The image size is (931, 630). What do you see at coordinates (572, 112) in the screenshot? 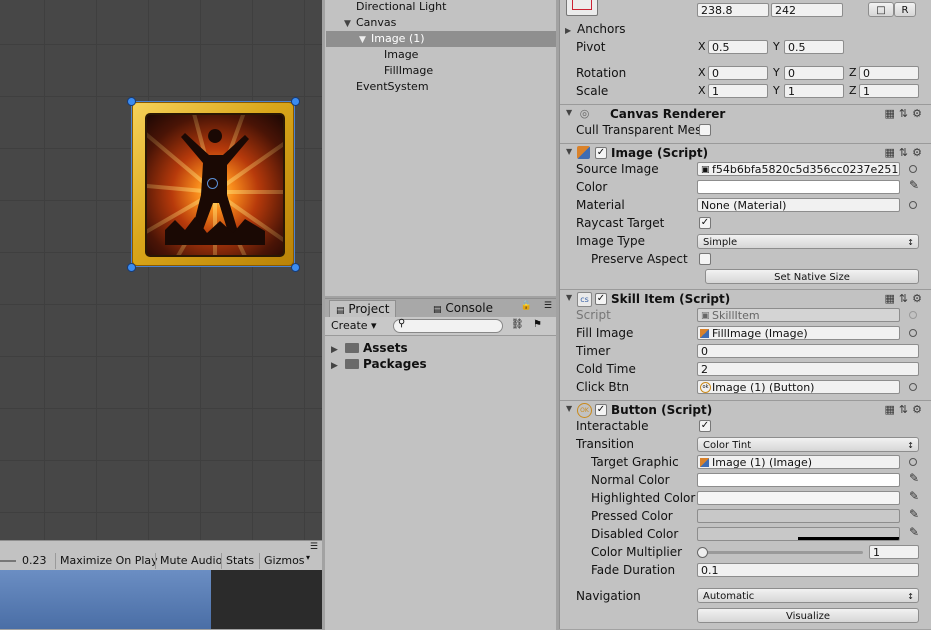
I see `collapse-triangle-icon: ▼` at bounding box center [572, 112].